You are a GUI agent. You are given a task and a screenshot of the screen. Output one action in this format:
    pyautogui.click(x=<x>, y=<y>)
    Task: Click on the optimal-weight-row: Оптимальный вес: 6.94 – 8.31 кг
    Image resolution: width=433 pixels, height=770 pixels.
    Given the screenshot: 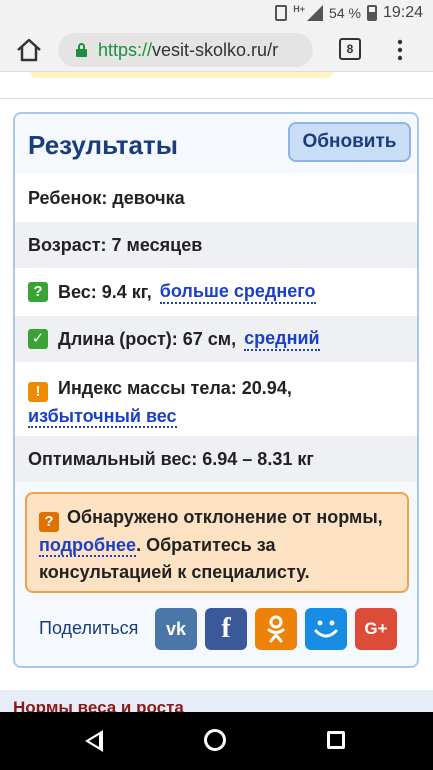 What is the action you would take?
    pyautogui.click(x=216, y=459)
    